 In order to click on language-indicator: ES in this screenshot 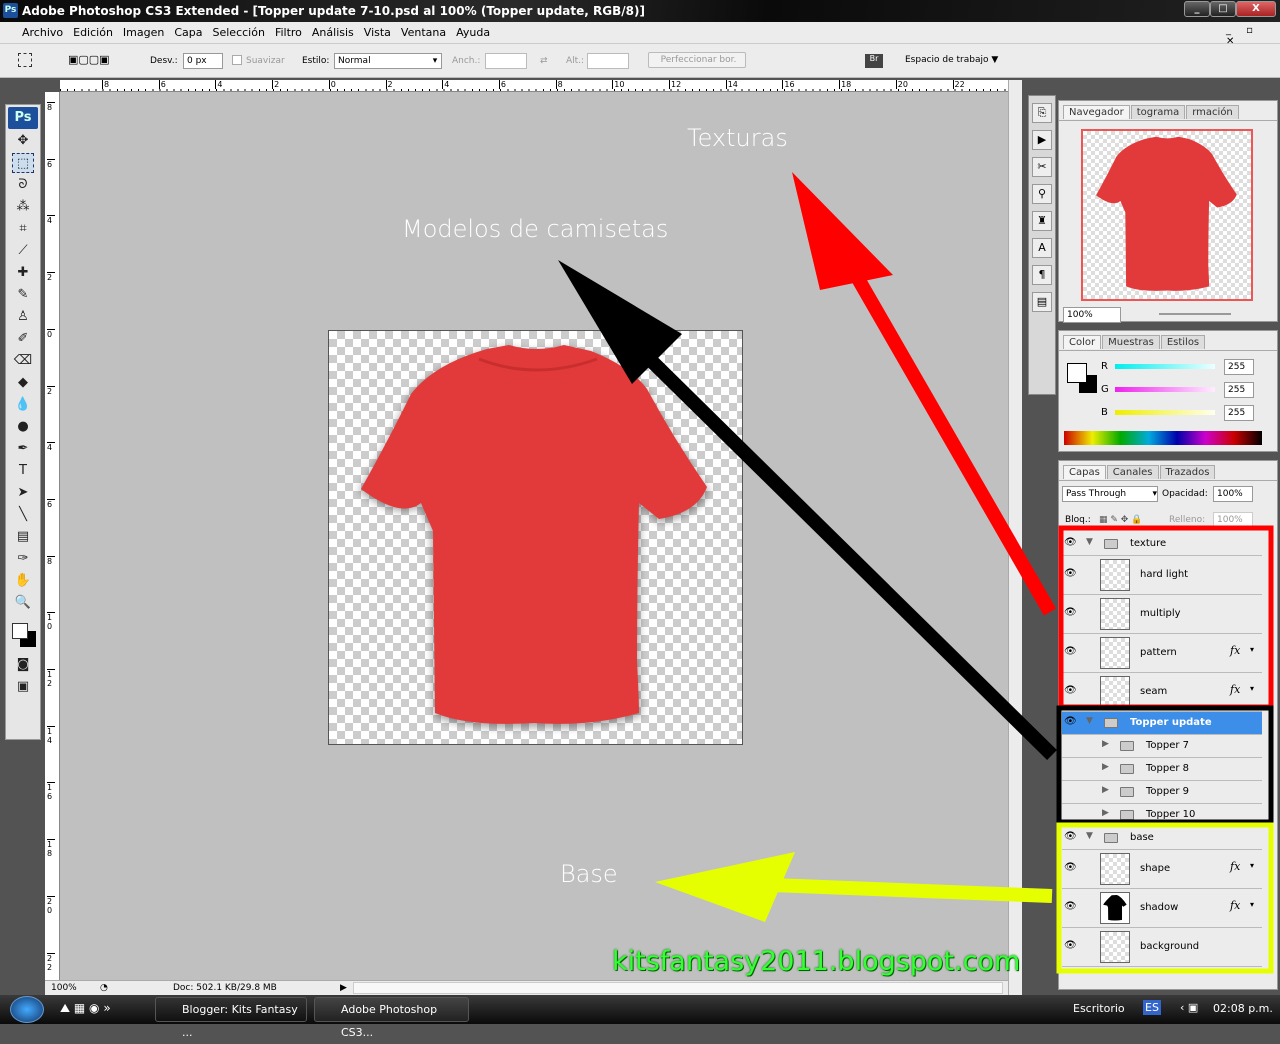, I will do `click(1152, 1007)`.